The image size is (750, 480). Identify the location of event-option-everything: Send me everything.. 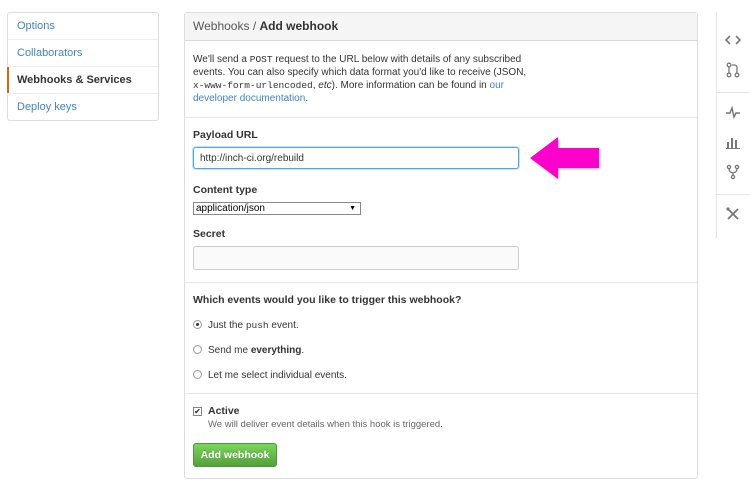
(248, 350).